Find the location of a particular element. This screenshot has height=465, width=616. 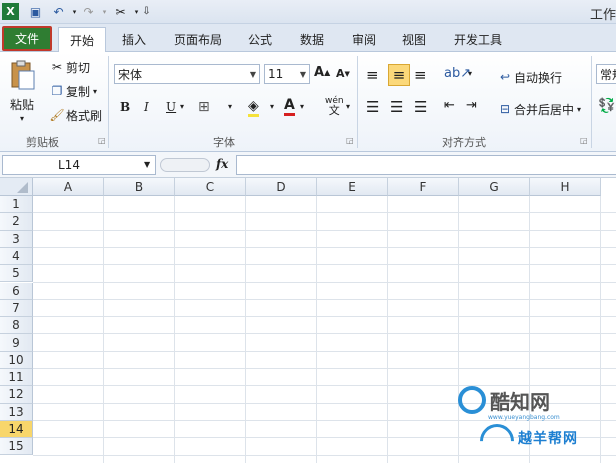

name-box-dropdown-icon: ▼ is located at coordinates (147, 164).